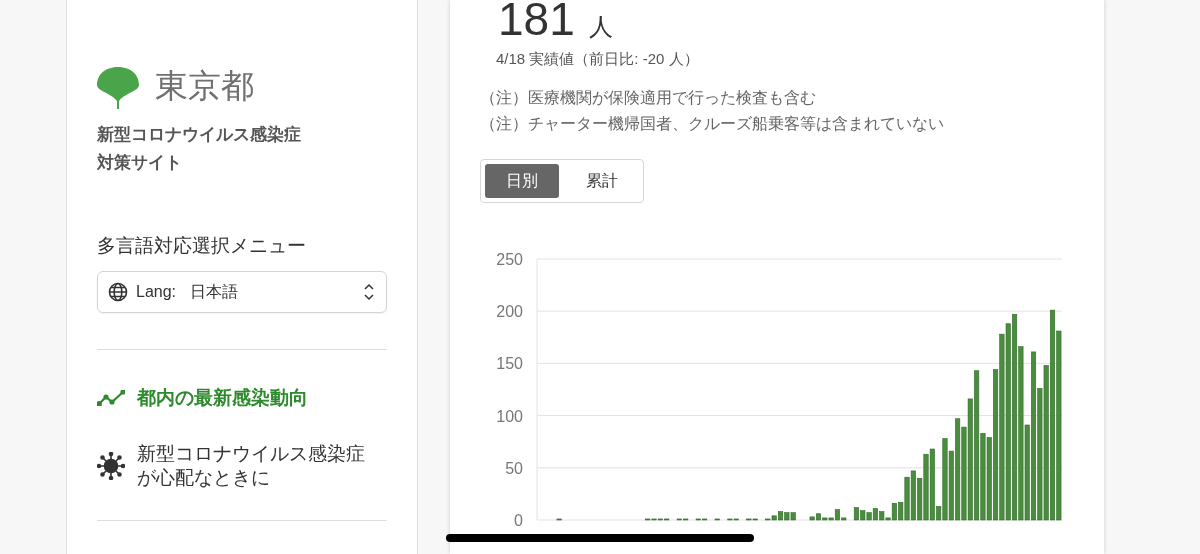 This screenshot has height=554, width=1200. I want to click on site-title: 新型コロナウイルス感染症対策サイト, so click(199, 149).